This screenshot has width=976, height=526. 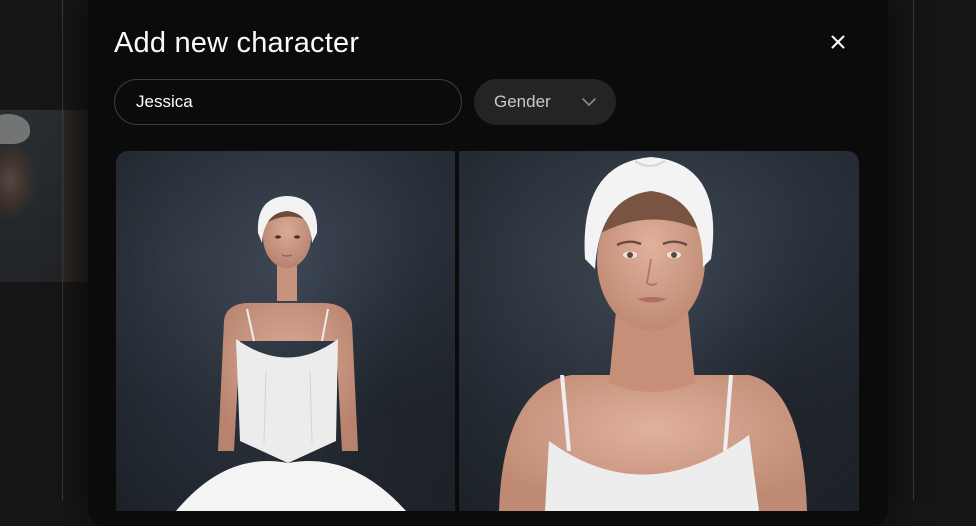 I want to click on character-name-input, so click(x=288, y=102).